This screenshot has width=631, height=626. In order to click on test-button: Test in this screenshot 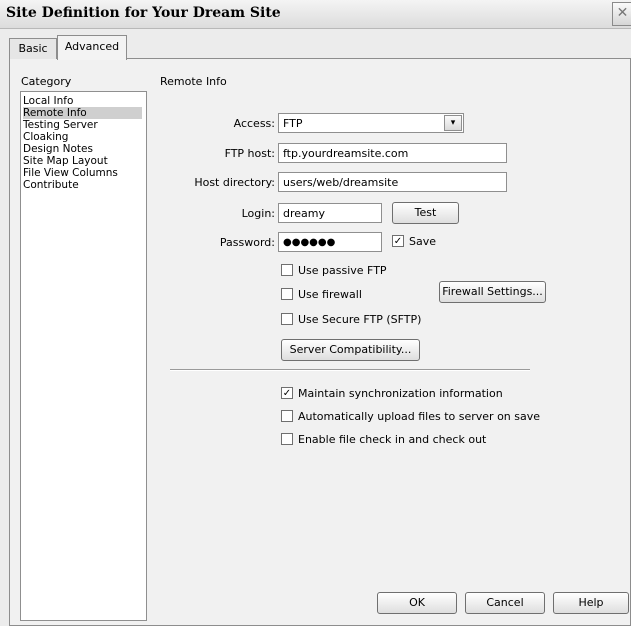, I will do `click(425, 213)`.